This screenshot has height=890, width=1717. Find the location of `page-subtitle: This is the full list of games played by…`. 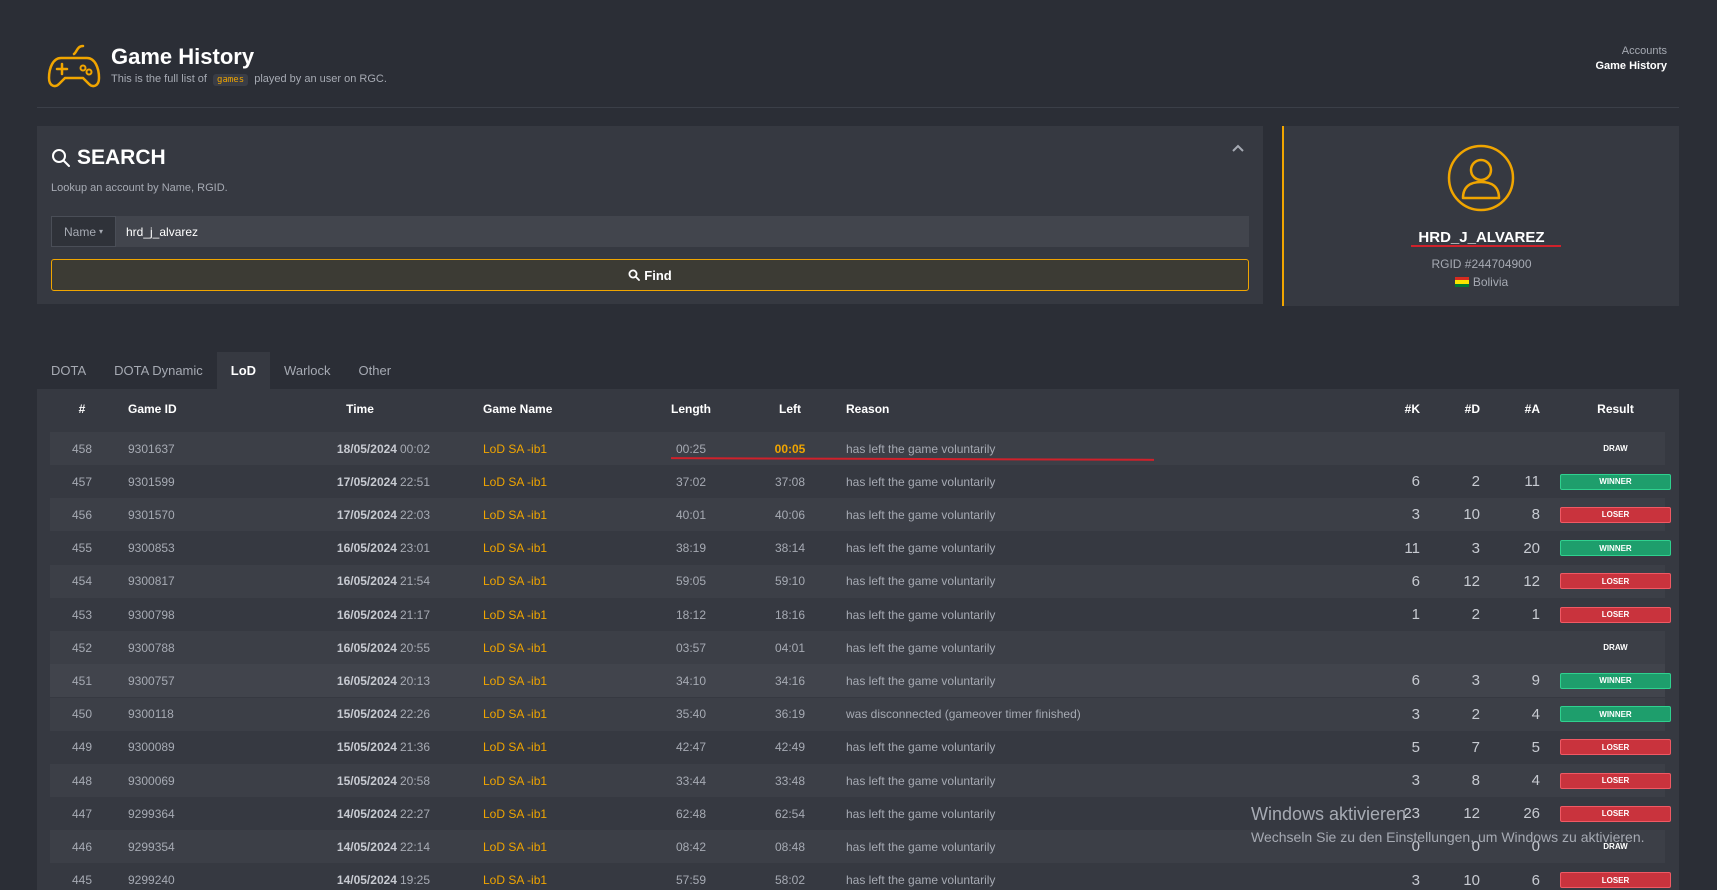

page-subtitle: This is the full list of games played by… is located at coordinates (249, 79).